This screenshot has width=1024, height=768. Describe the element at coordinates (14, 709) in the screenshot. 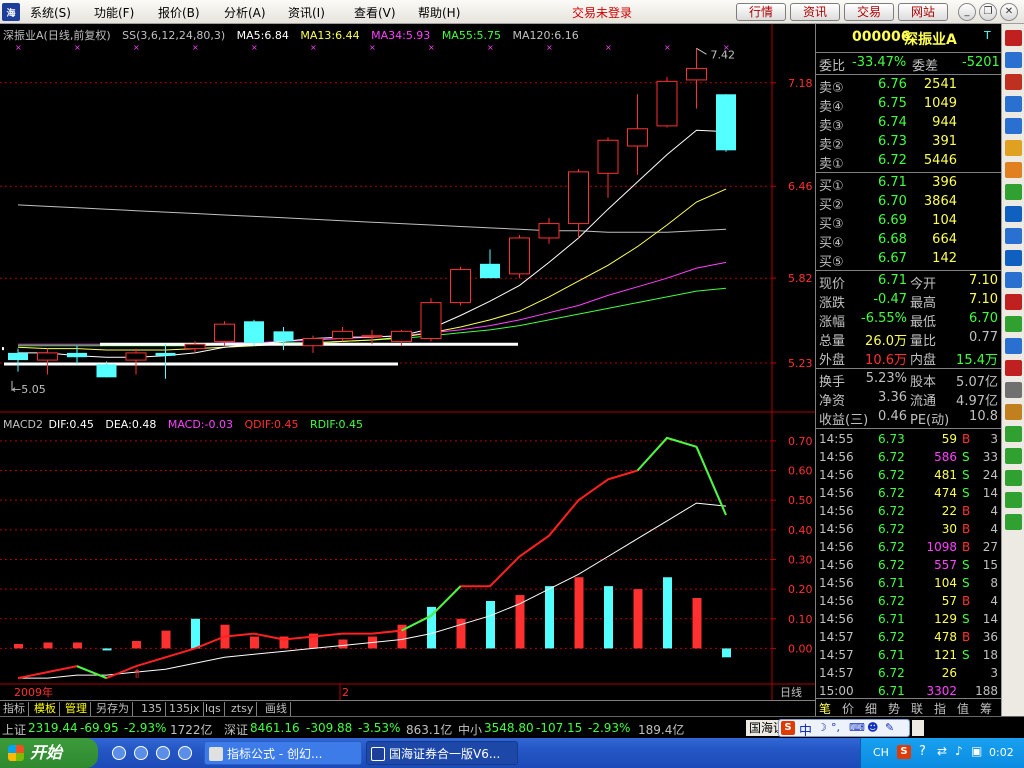

I see `tab-indicator: 指标` at that location.